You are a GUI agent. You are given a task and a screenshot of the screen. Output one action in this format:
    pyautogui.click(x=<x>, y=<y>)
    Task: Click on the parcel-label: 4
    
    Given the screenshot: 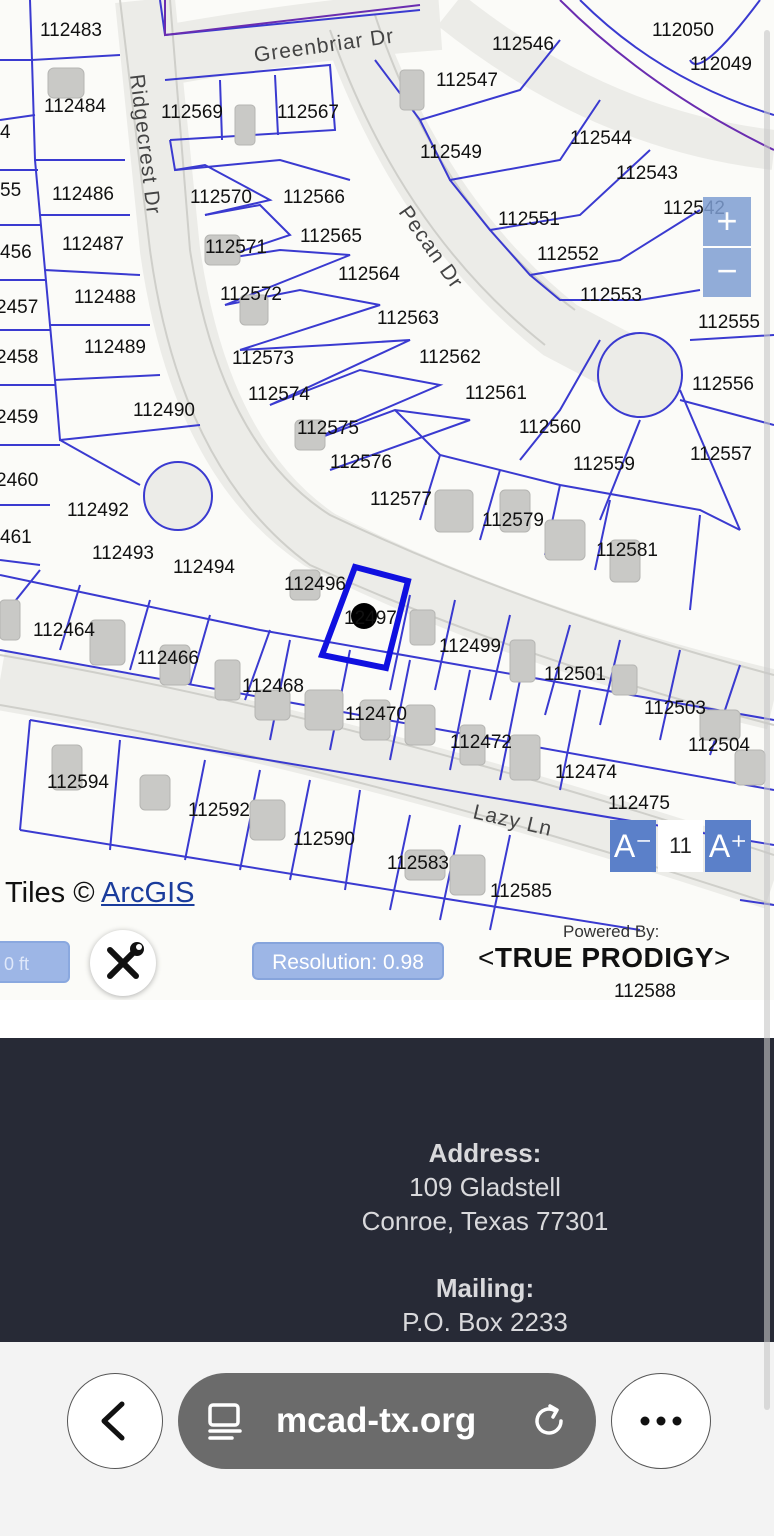 What is the action you would take?
    pyautogui.click(x=5, y=132)
    